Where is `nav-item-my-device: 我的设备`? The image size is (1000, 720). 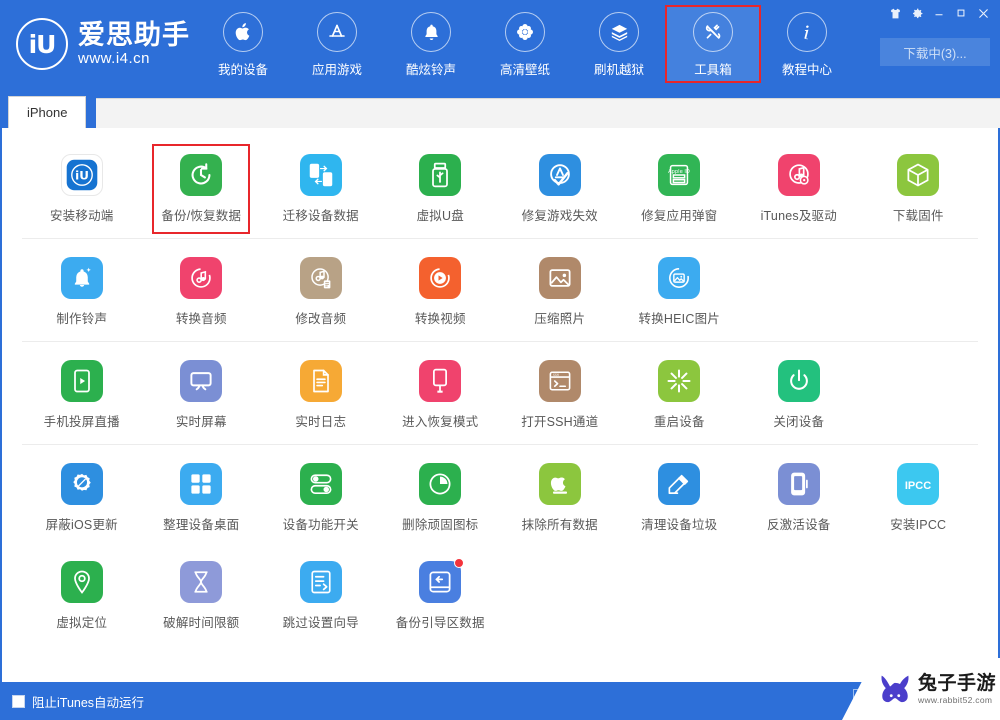 nav-item-my-device: 我的设备 is located at coordinates (243, 44).